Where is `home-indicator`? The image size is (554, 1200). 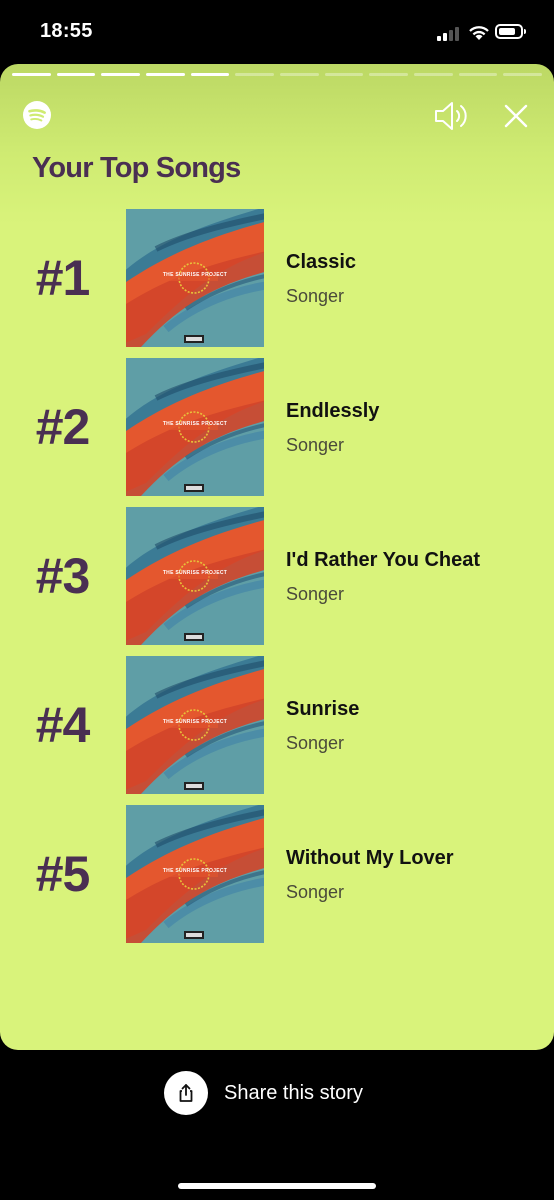 home-indicator is located at coordinates (277, 1186).